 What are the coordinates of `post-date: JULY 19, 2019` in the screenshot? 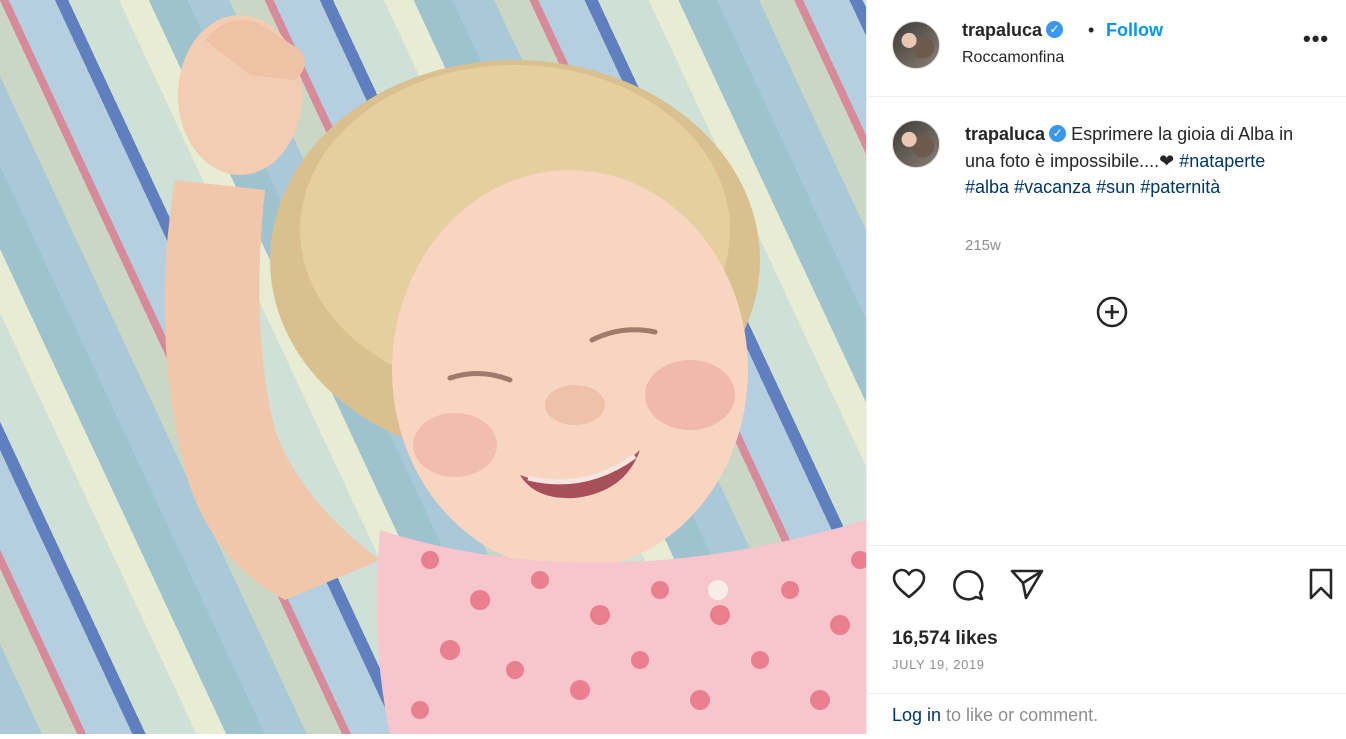 It's located at (938, 664).